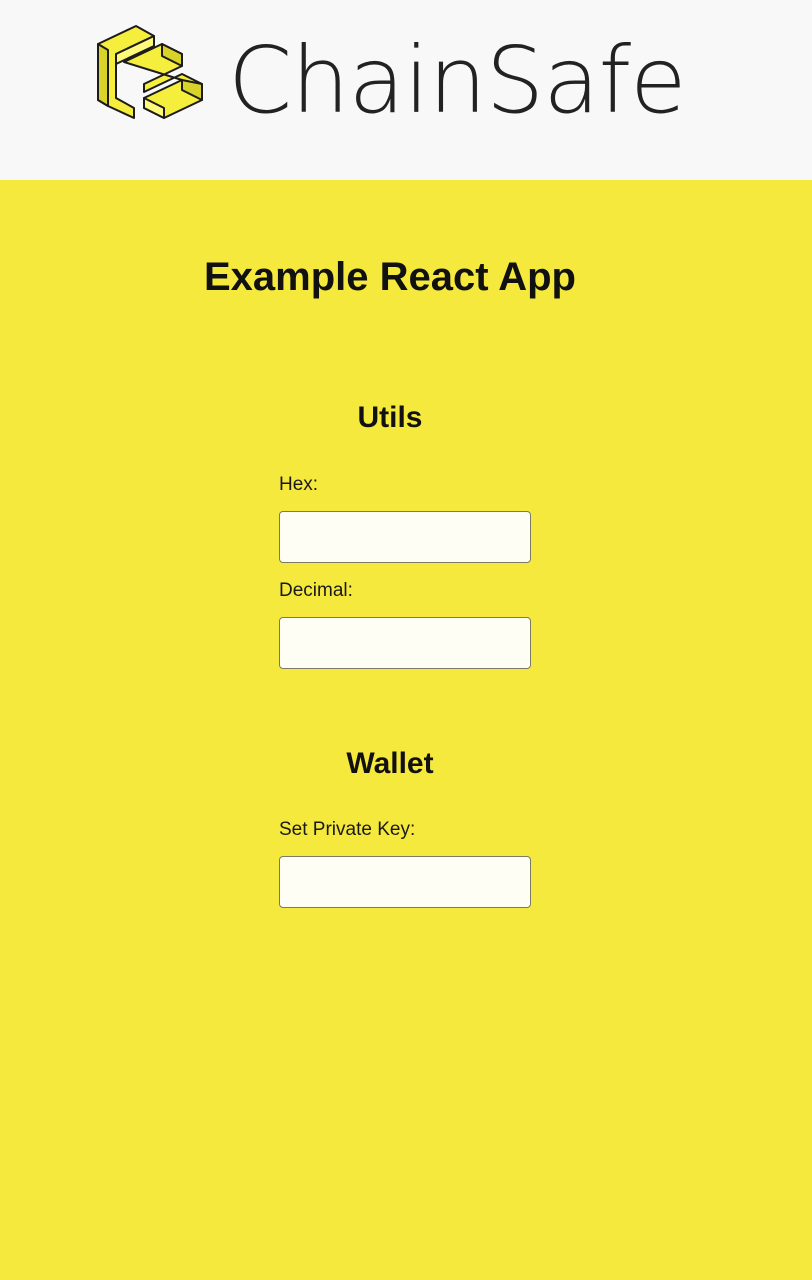 This screenshot has height=1280, width=812. Describe the element at coordinates (405, 643) in the screenshot. I see `decimal-input` at that location.